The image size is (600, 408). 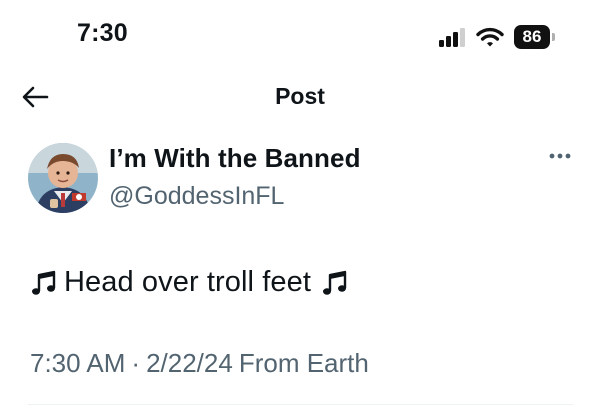 What do you see at coordinates (303, 363) in the screenshot?
I see `post-source: From Earth` at bounding box center [303, 363].